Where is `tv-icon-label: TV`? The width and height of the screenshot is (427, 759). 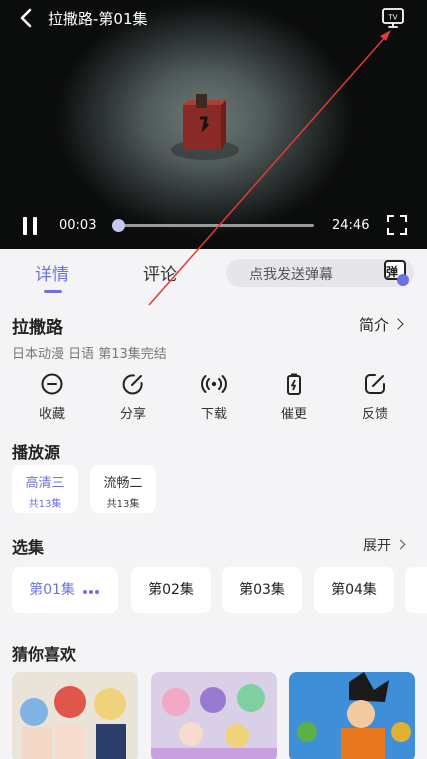 tv-icon-label: TV is located at coordinates (392, 18).